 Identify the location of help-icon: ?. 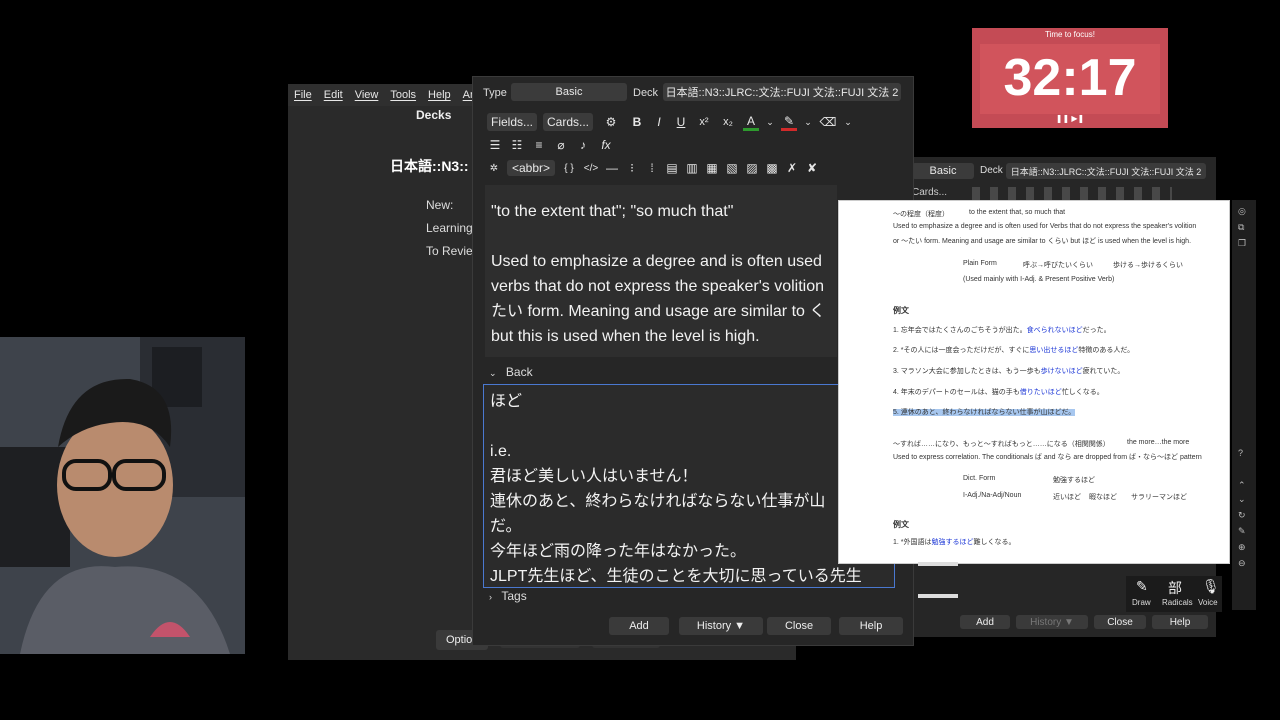
(1240, 453).